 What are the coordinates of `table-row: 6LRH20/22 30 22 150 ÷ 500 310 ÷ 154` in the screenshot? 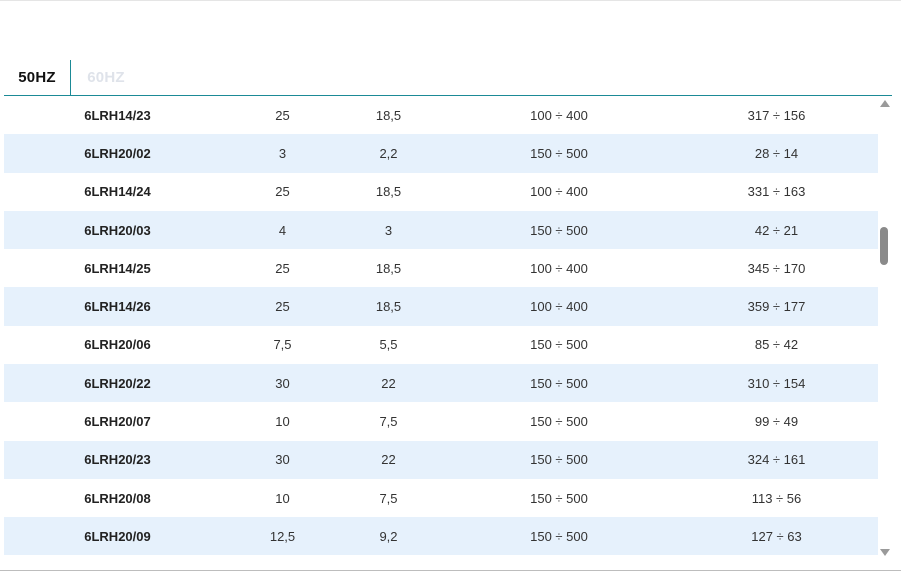 It's located at (441, 383).